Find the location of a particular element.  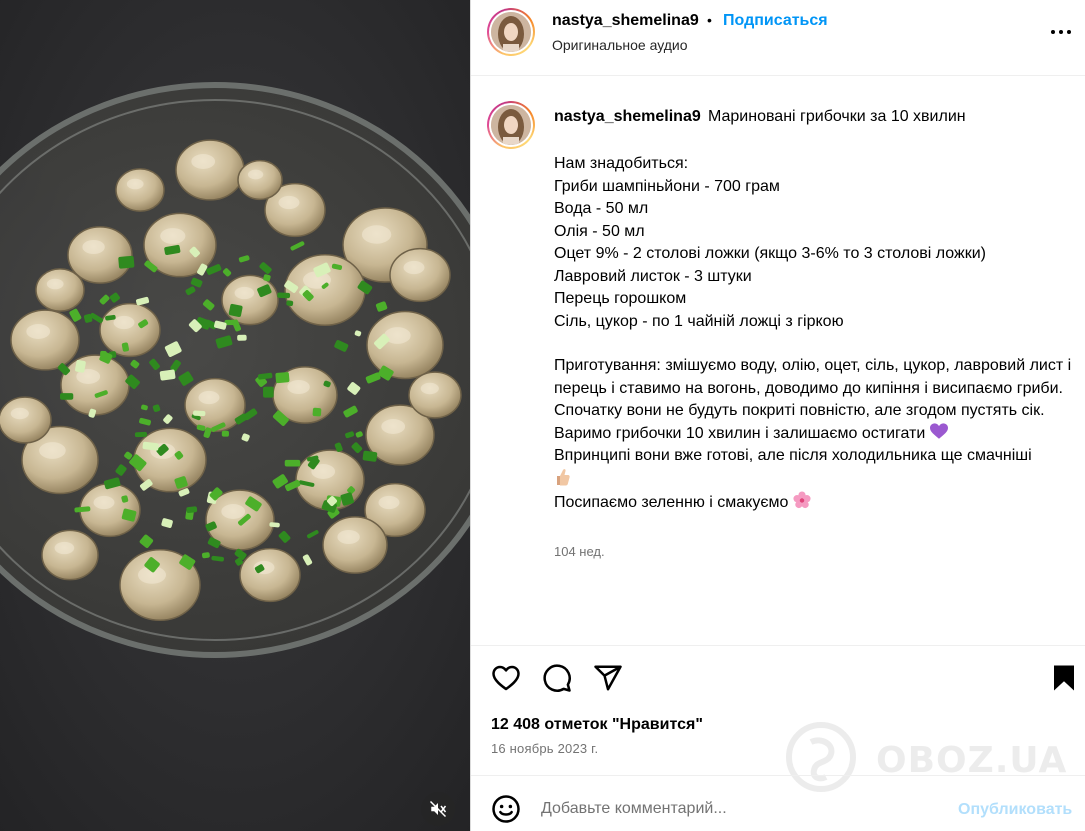

comment-icon is located at coordinates (557, 678).